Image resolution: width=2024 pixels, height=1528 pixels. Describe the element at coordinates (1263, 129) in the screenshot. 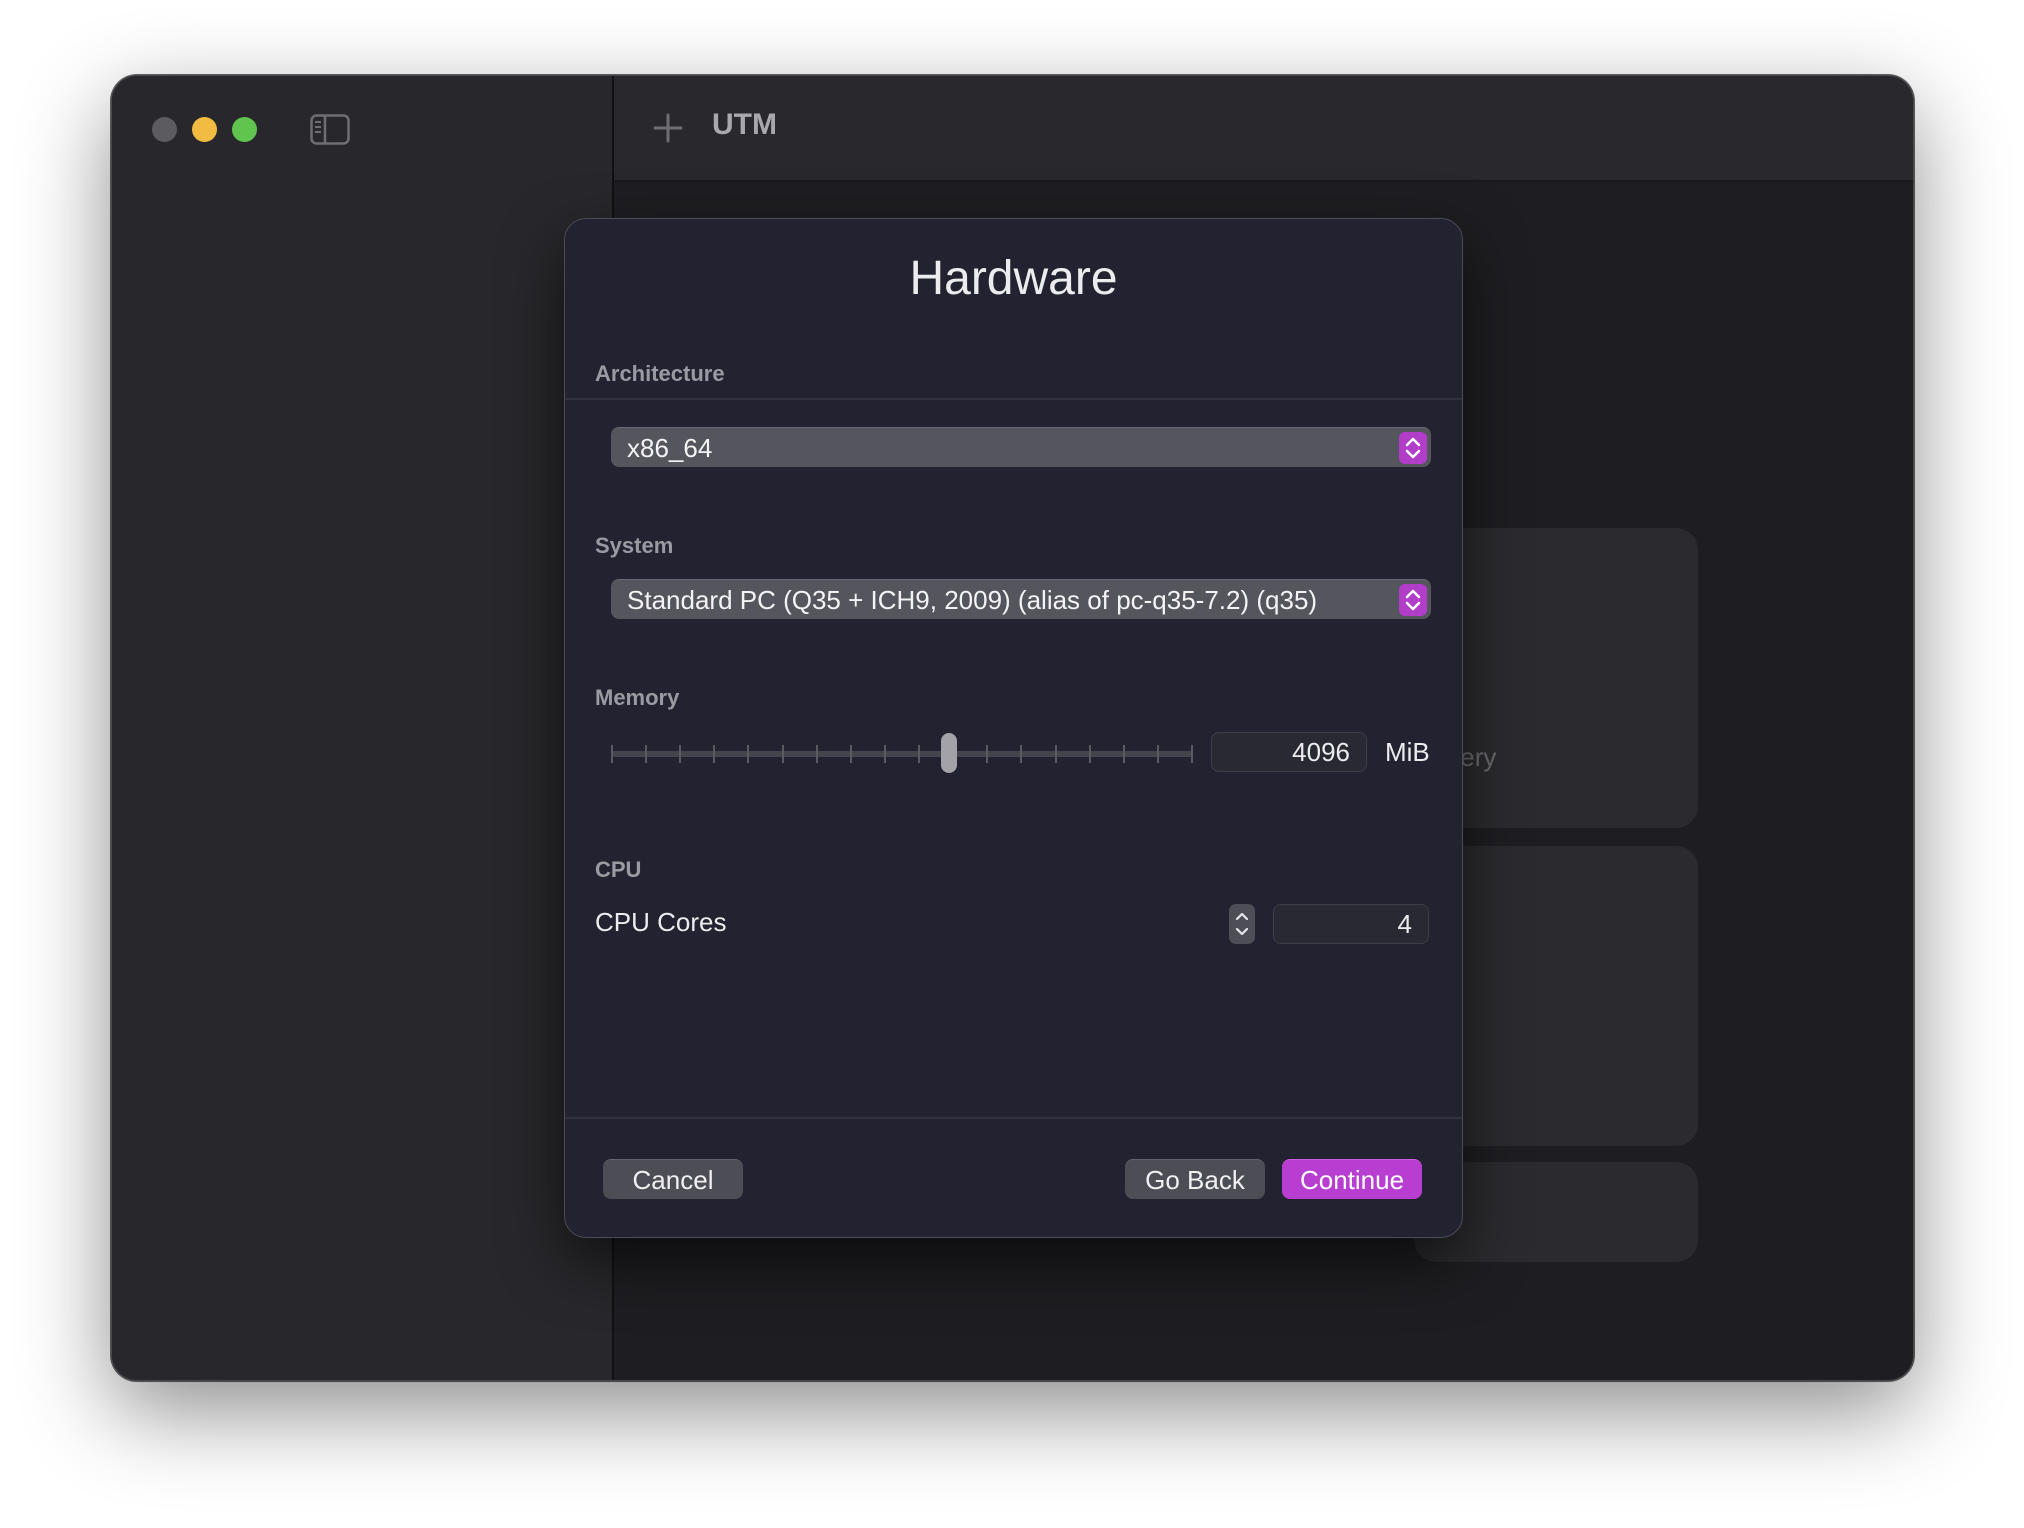

I see `main-toolbar: UTM` at that location.